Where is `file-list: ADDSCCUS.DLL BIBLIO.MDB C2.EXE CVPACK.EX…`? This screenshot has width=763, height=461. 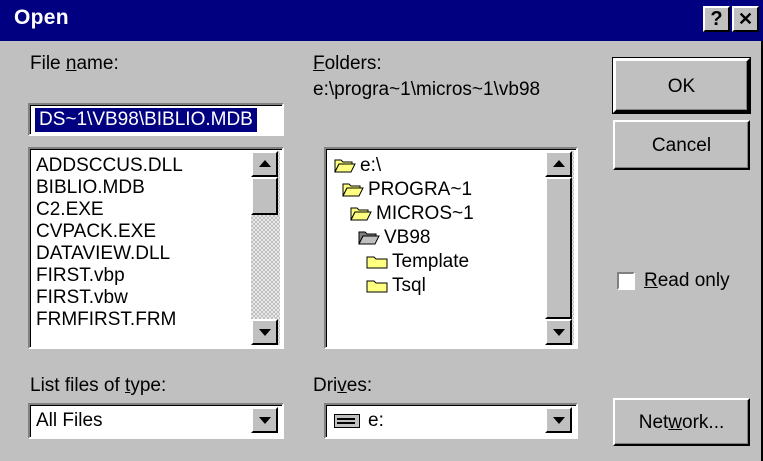
file-list: ADDSCCUS.DLL BIBLIO.MDB C2.EXE CVPACK.EX… is located at coordinates (156, 248).